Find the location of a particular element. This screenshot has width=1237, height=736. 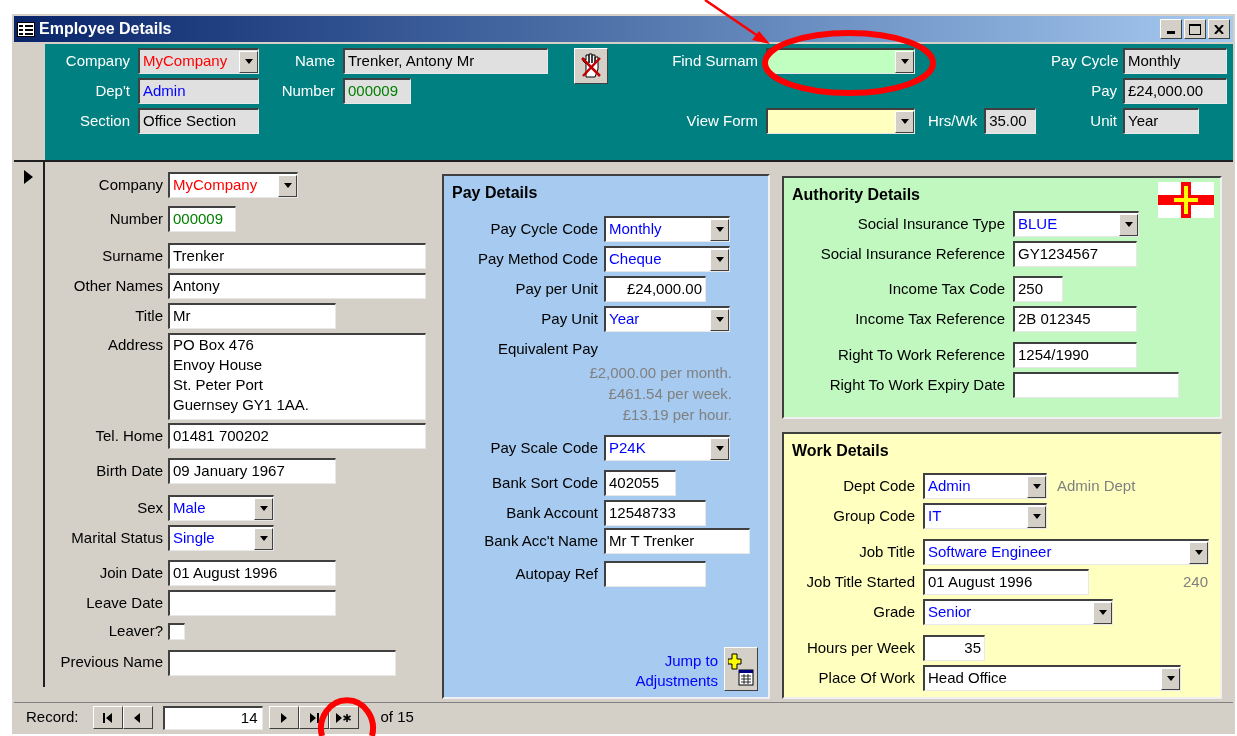

dropdown-field: BLUE is located at coordinates (1076, 224).